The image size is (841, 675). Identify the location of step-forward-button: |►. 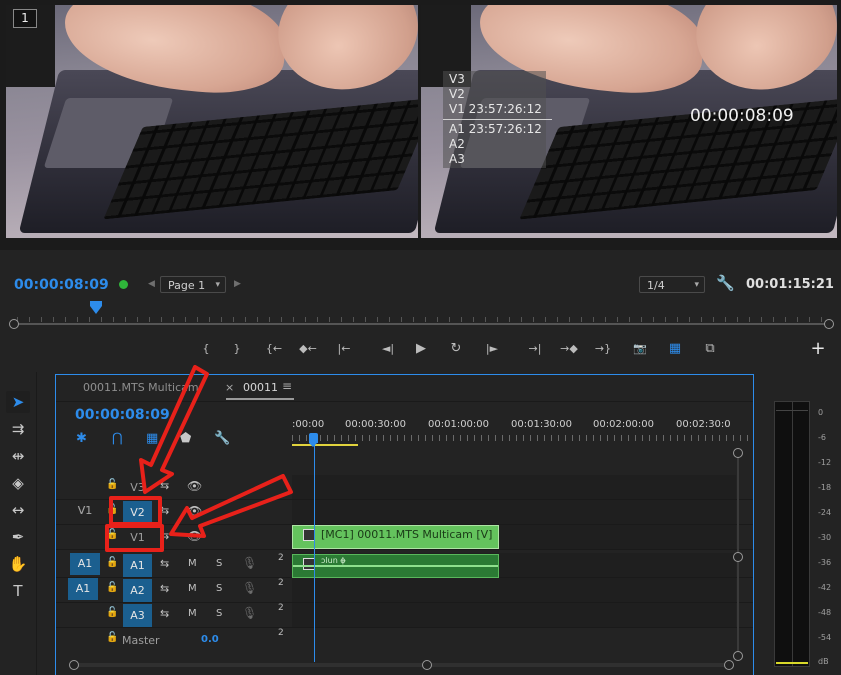
(492, 349).